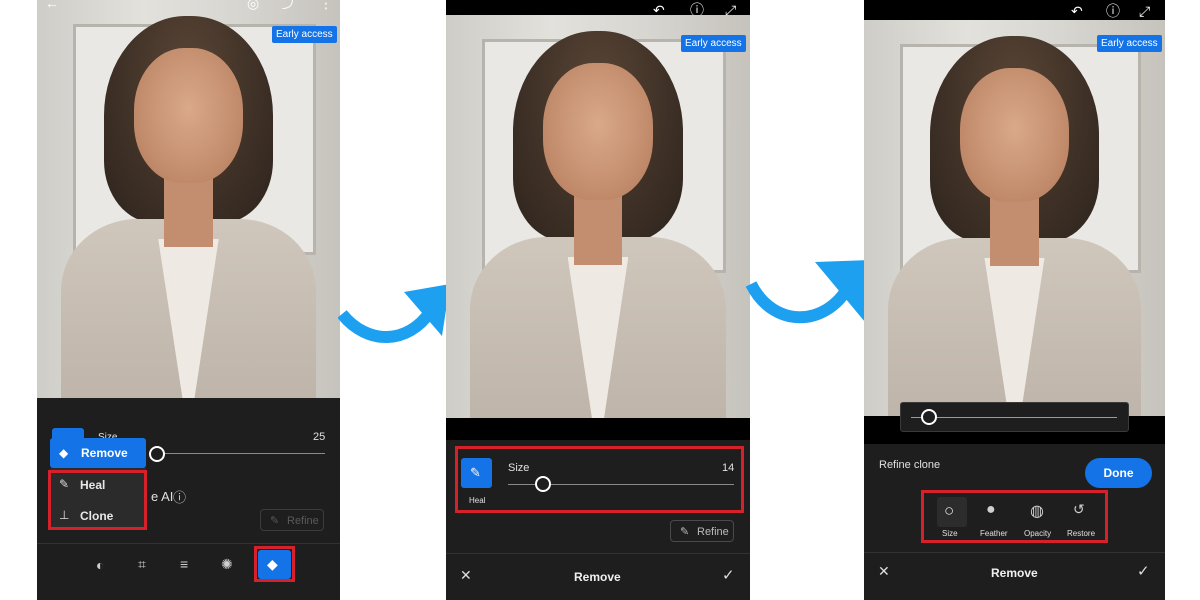 This screenshot has height=600, width=1200. I want to click on expand-icon: ⤢, so click(1144, 11).